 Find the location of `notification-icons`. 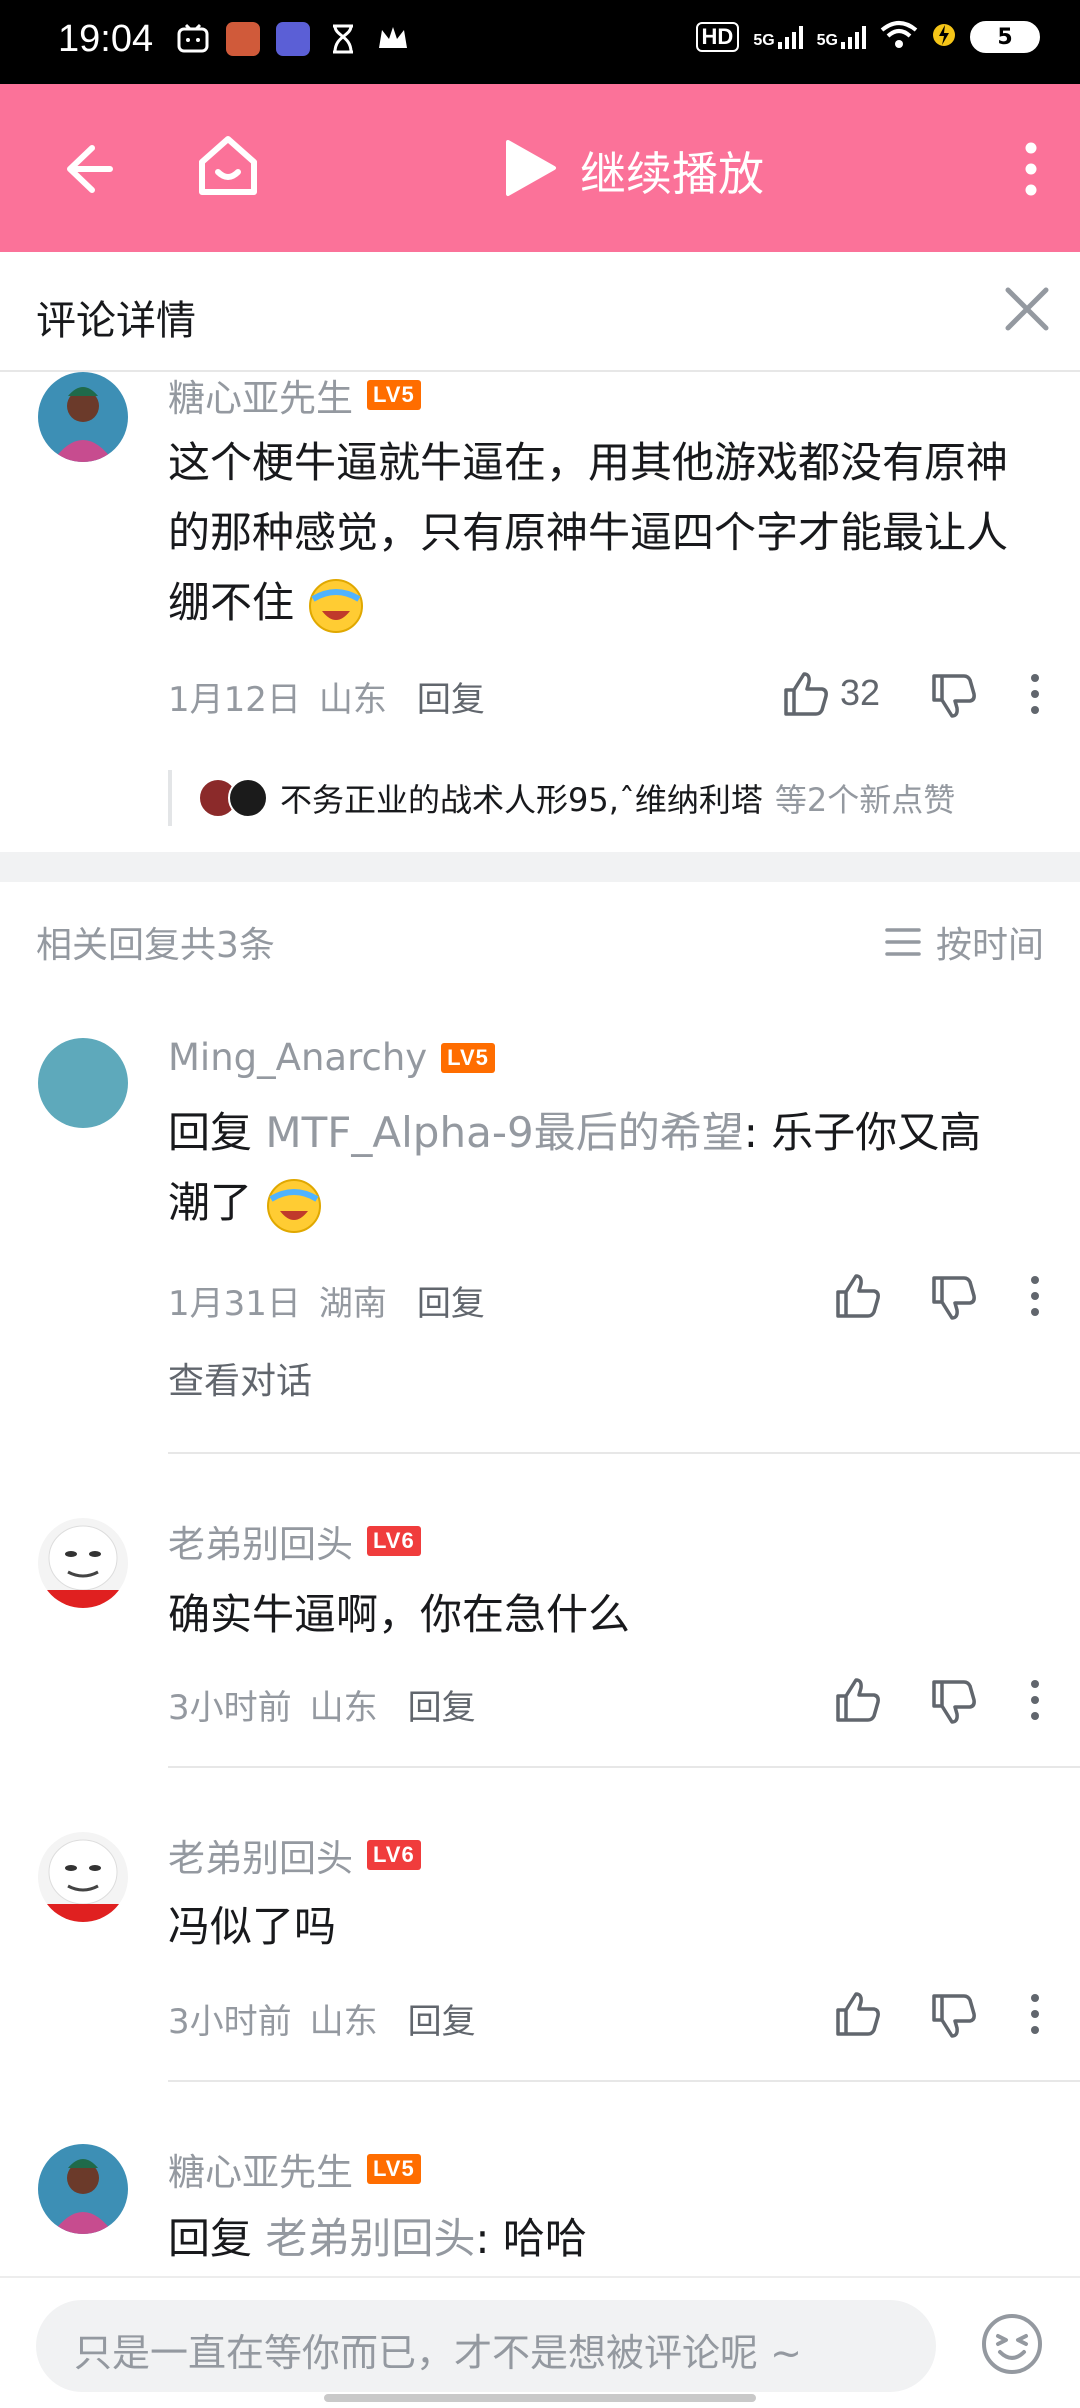

notification-icons is located at coordinates (293, 39).